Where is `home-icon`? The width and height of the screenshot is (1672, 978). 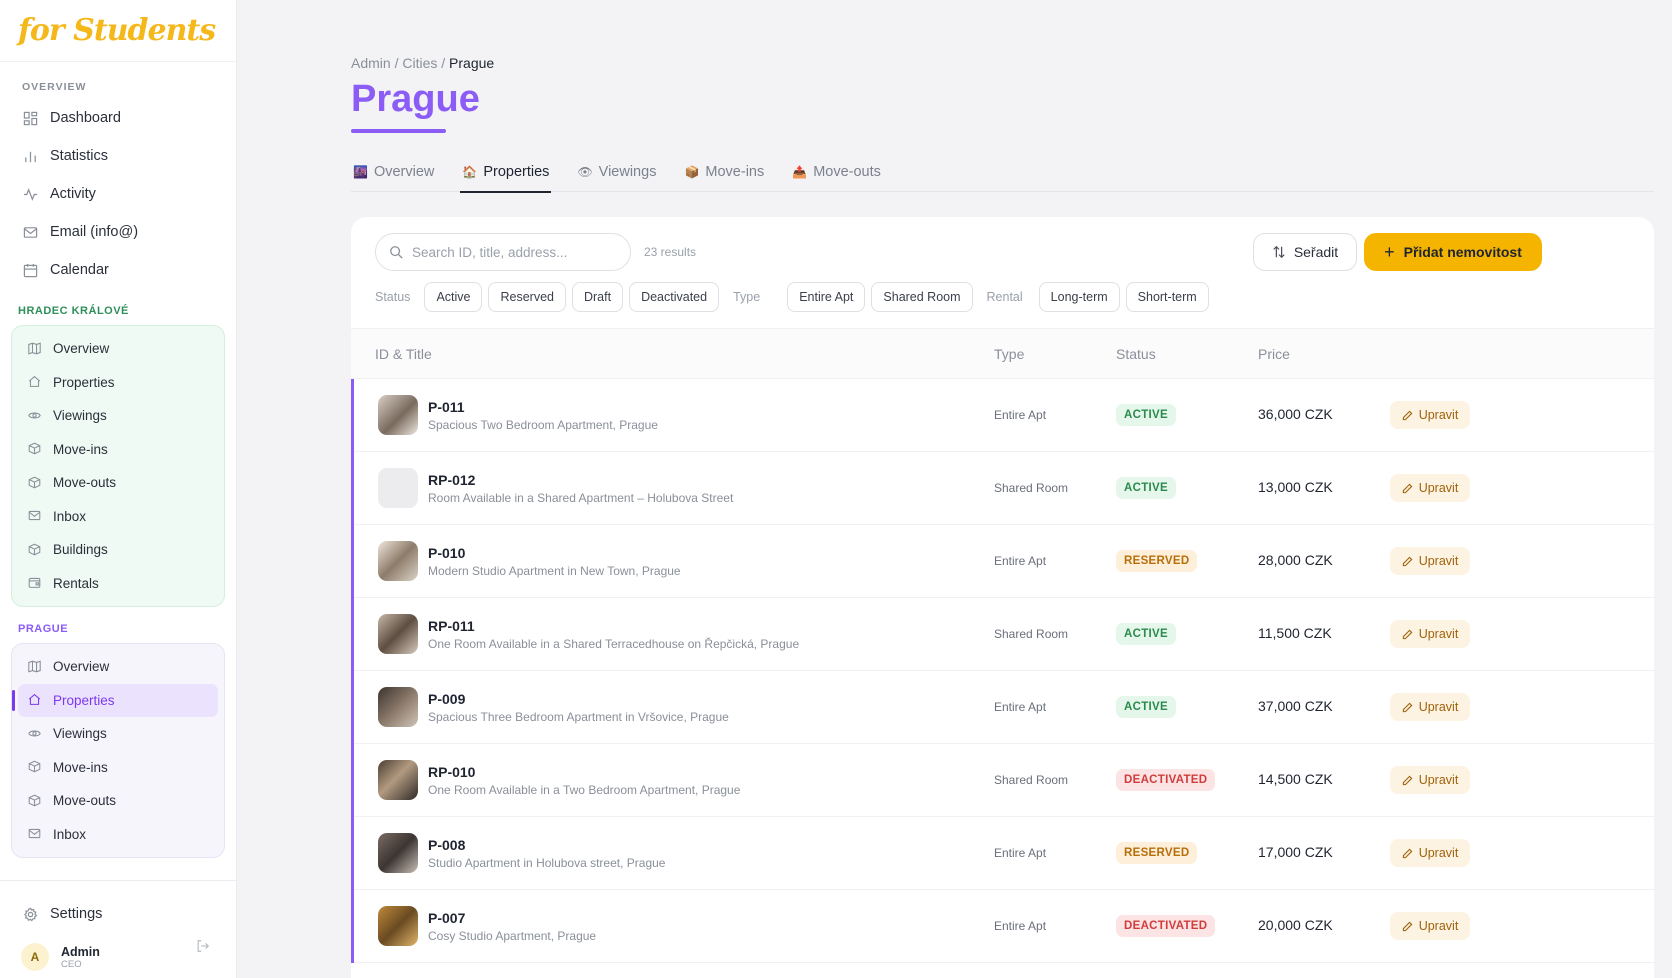
home-icon is located at coordinates (35, 382).